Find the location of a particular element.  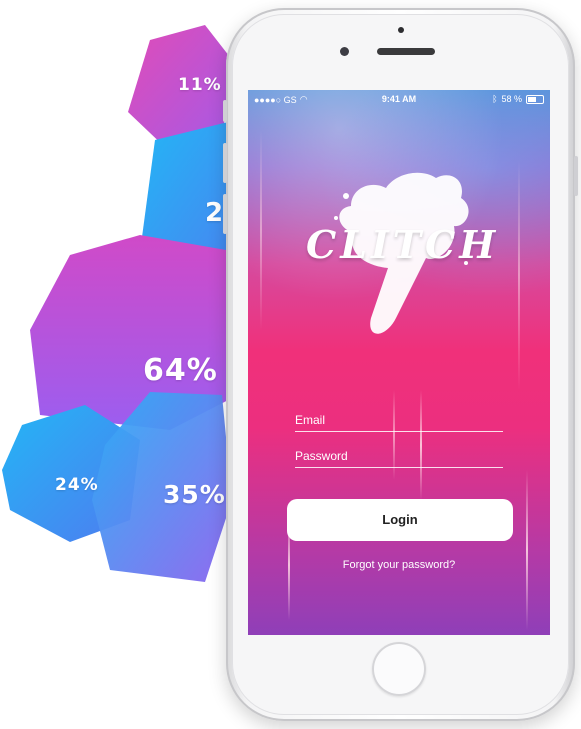

email-field: Email is located at coordinates (399, 420).